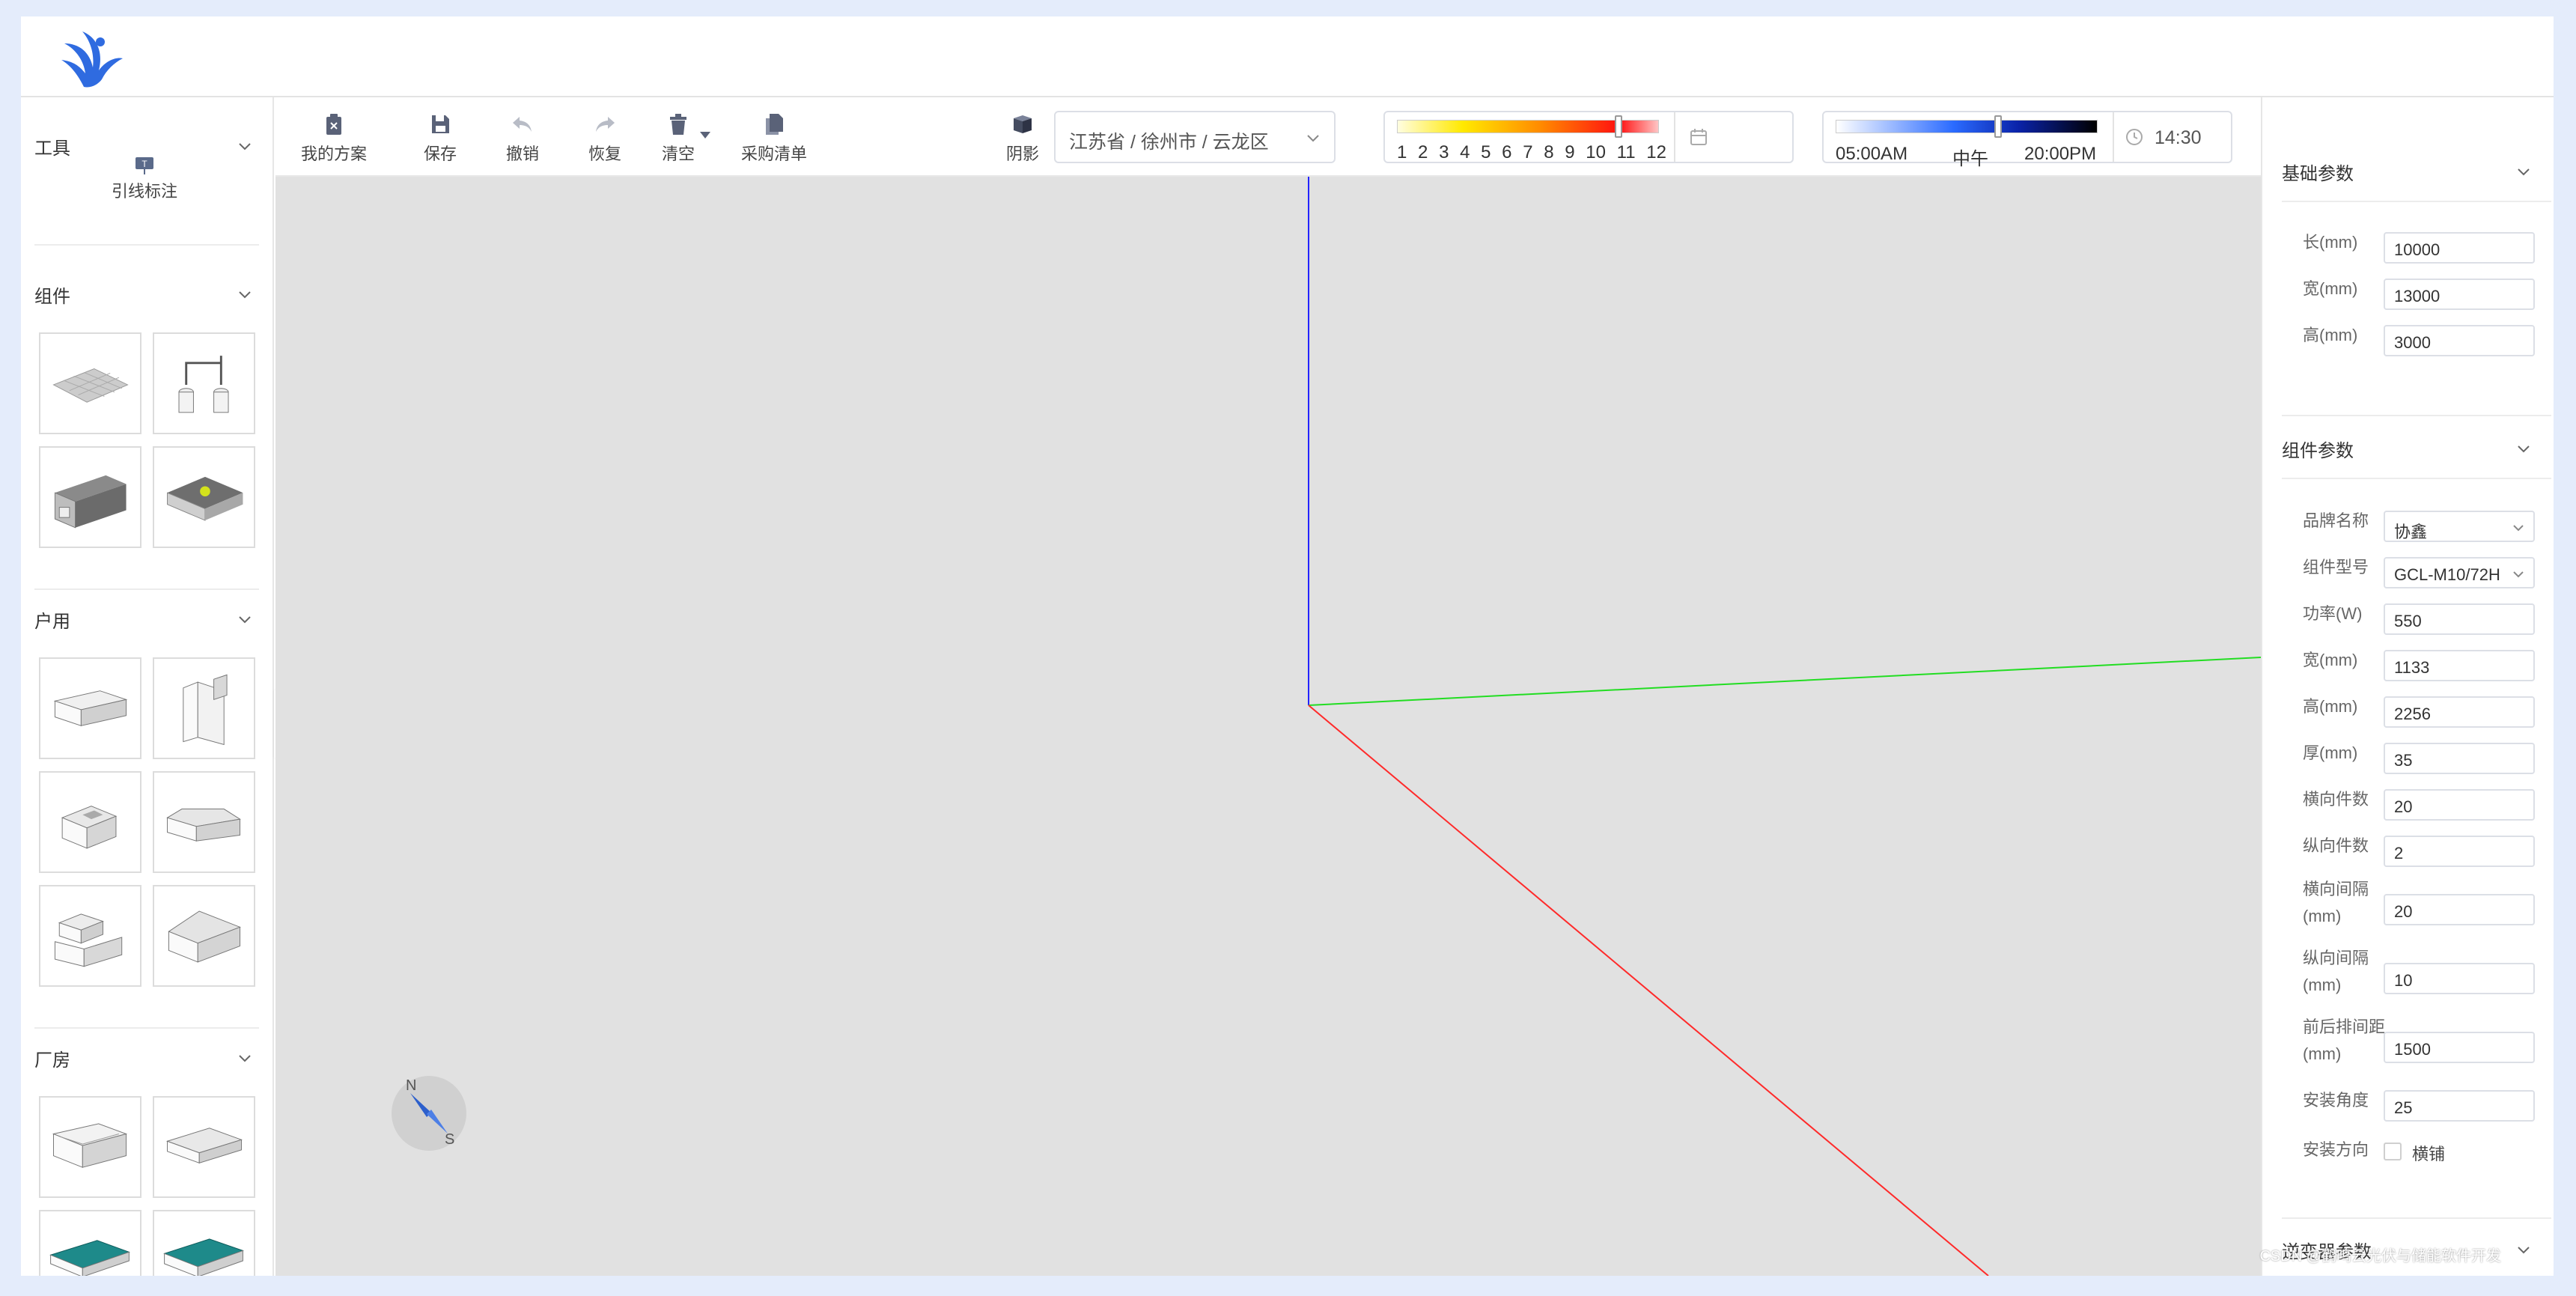  I want to click on tile-factory-solar-b, so click(204, 1243).